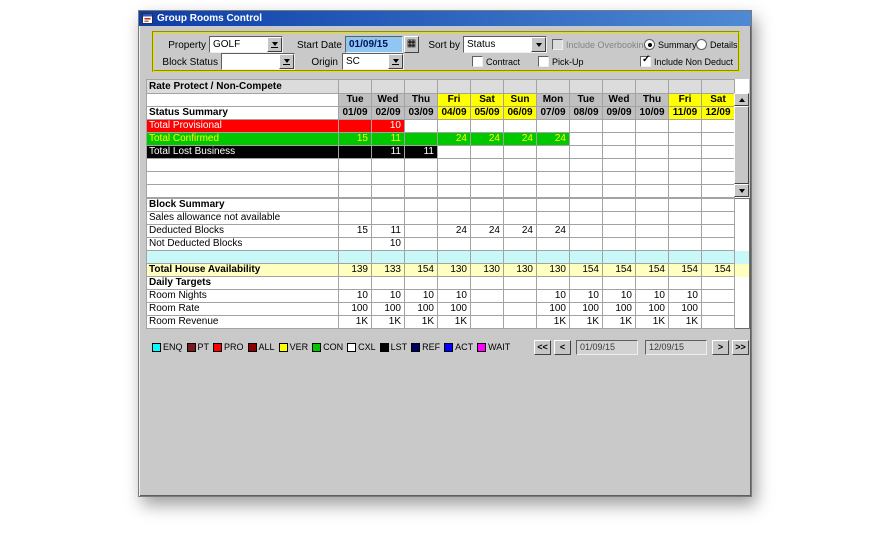 This screenshot has height=533, width=880. What do you see at coordinates (421, 113) in the screenshot?
I see `date-header: 03/09` at bounding box center [421, 113].